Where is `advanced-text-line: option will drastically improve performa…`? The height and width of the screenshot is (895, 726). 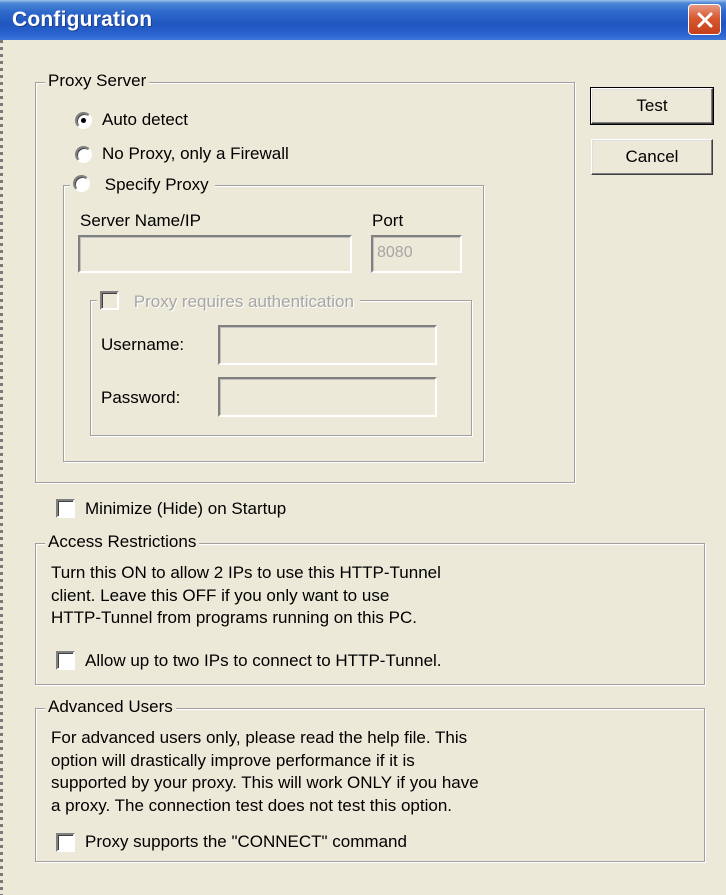
advanced-text-line: option will drastically improve performa… is located at coordinates (233, 760).